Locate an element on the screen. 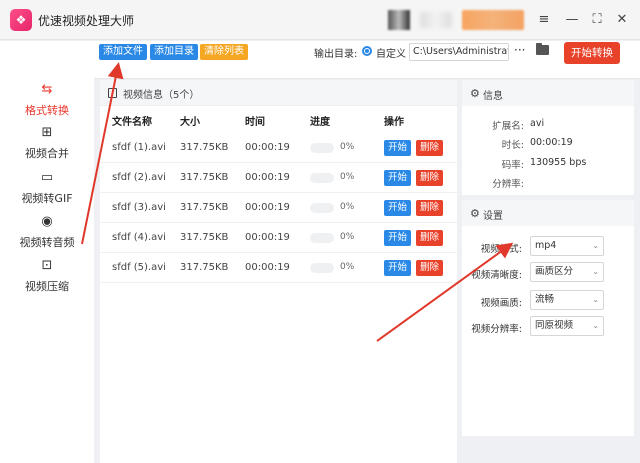 The height and width of the screenshot is (463, 640). file-name: sfdf (4).avi is located at coordinates (139, 237).